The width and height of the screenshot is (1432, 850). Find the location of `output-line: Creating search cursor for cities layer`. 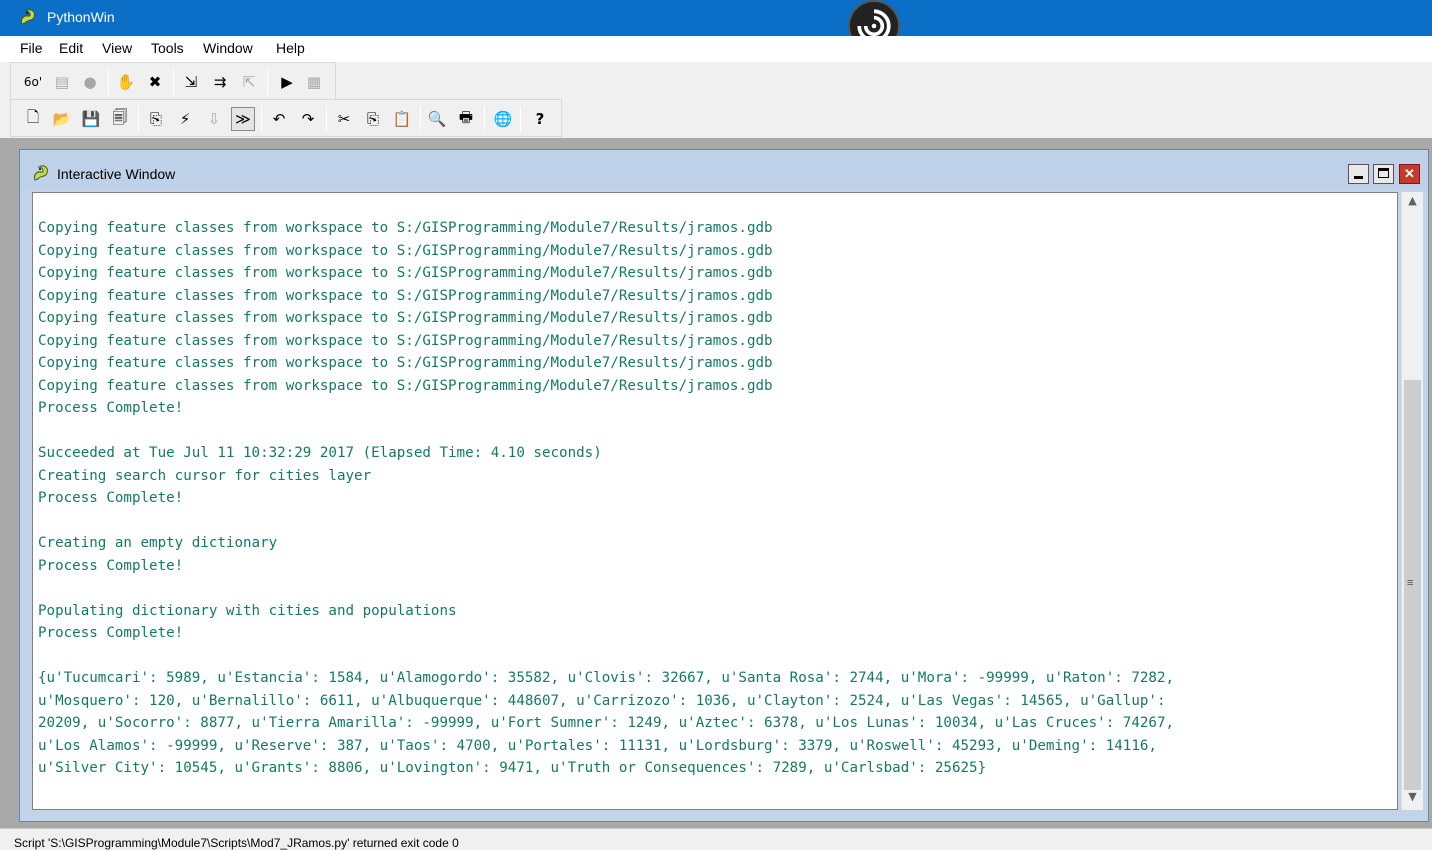

output-line: Creating search cursor for cities layer is located at coordinates (205, 475).